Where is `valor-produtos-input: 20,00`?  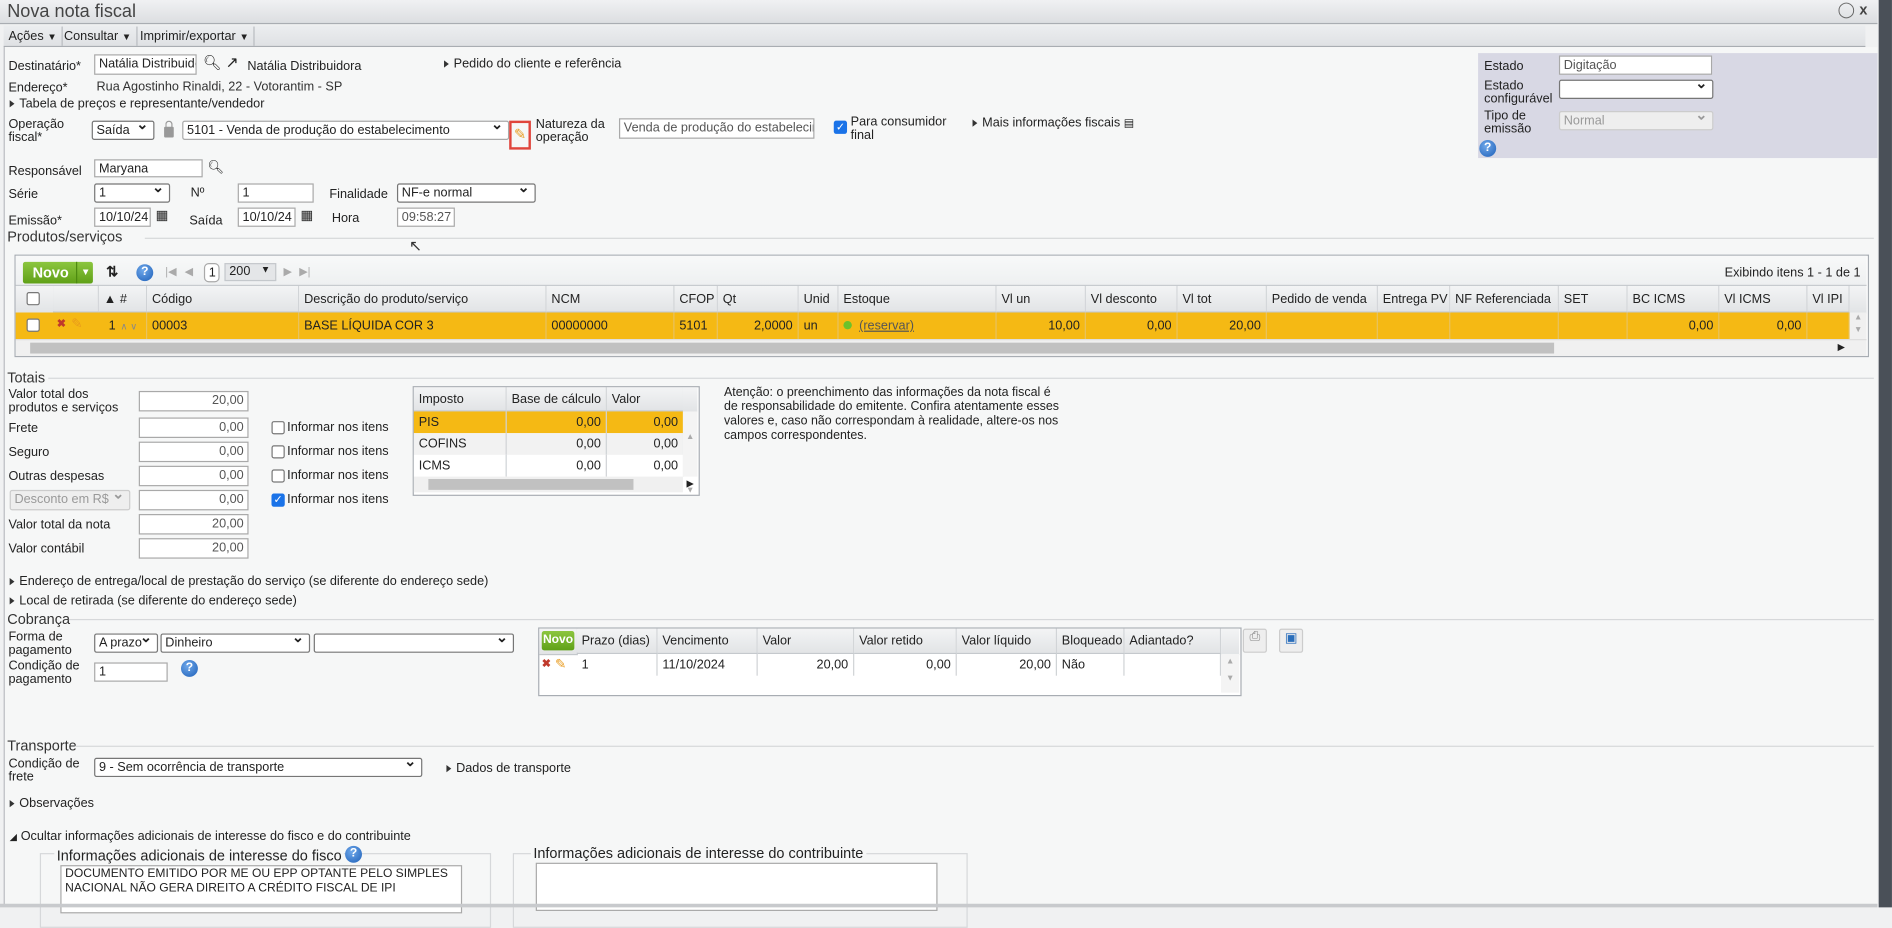 valor-produtos-input: 20,00 is located at coordinates (193, 401).